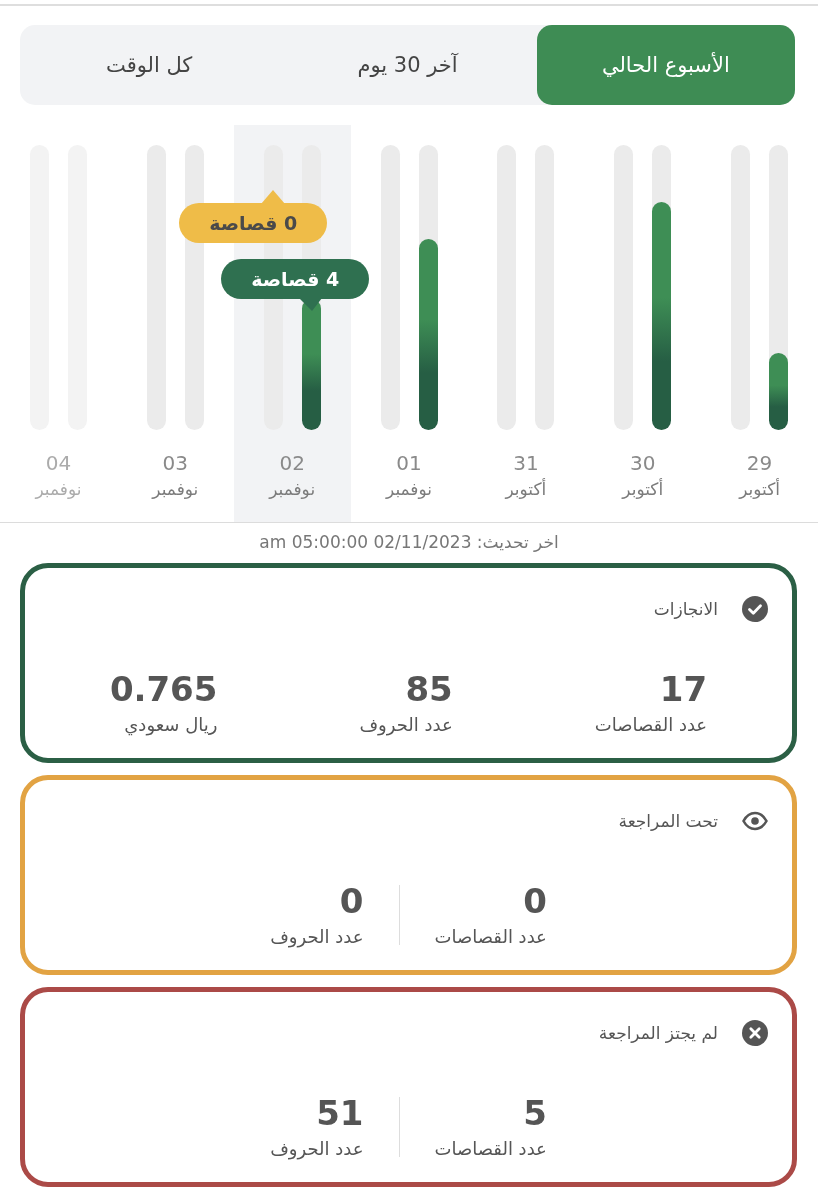 Image resolution: width=818 pixels, height=1200 pixels. I want to click on x-circle-icon, so click(755, 1033).